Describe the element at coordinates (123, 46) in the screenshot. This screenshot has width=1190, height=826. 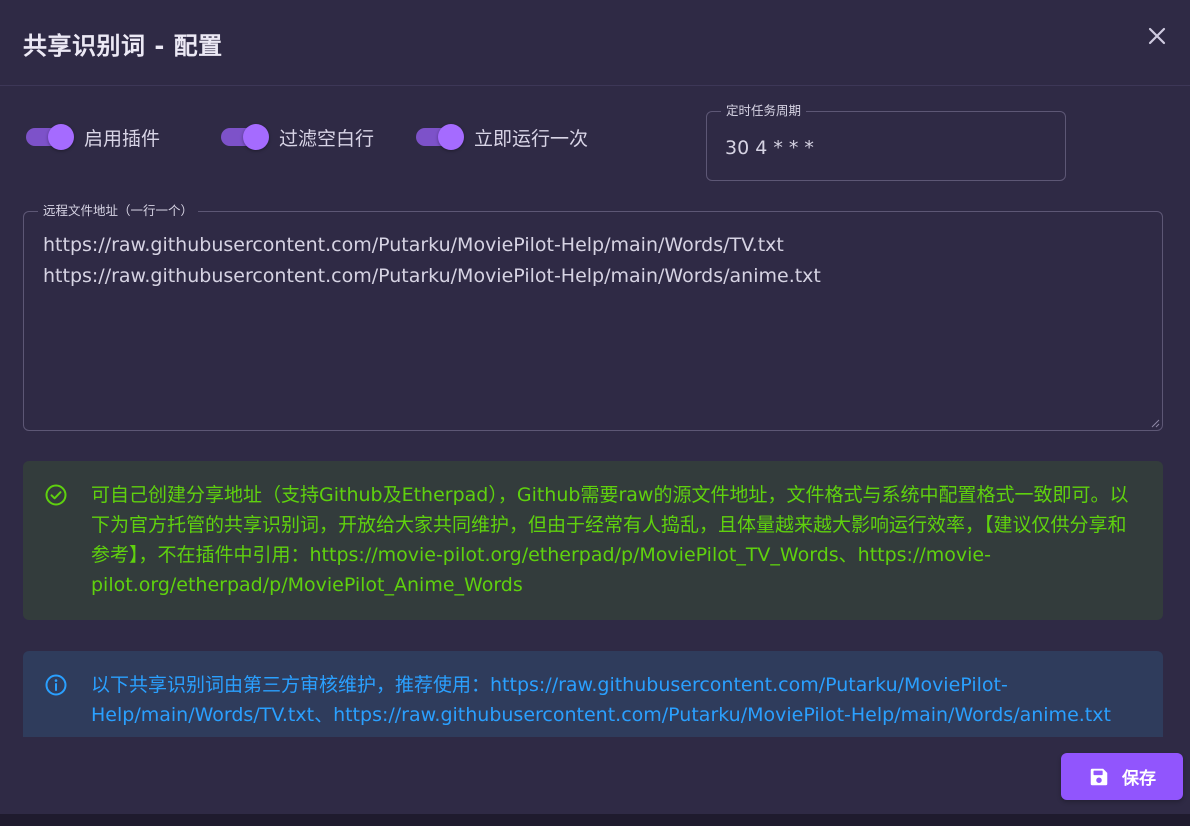
I see `dialog-title: 共享识别词 - 配置` at that location.